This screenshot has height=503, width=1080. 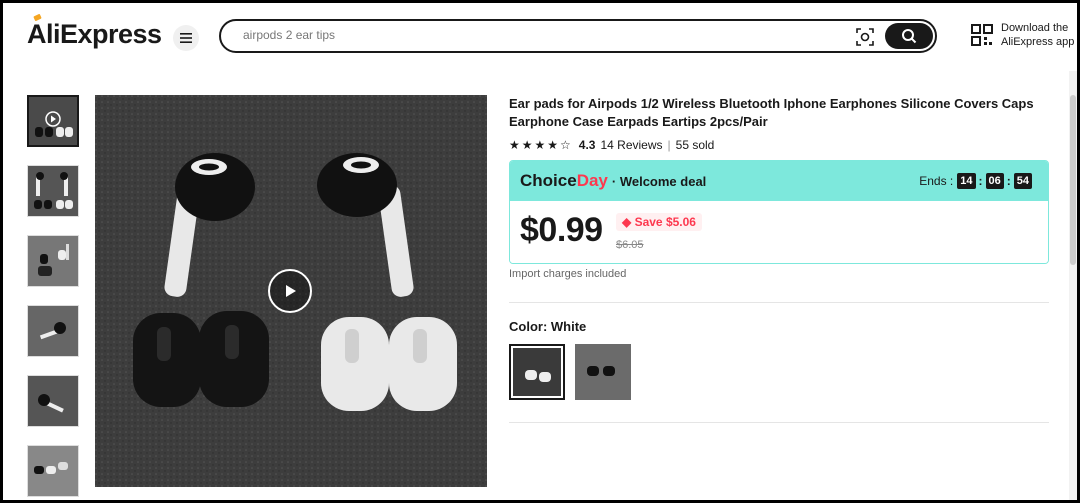 What do you see at coordinates (630, 245) in the screenshot?
I see `original-price: $6.05` at bounding box center [630, 245].